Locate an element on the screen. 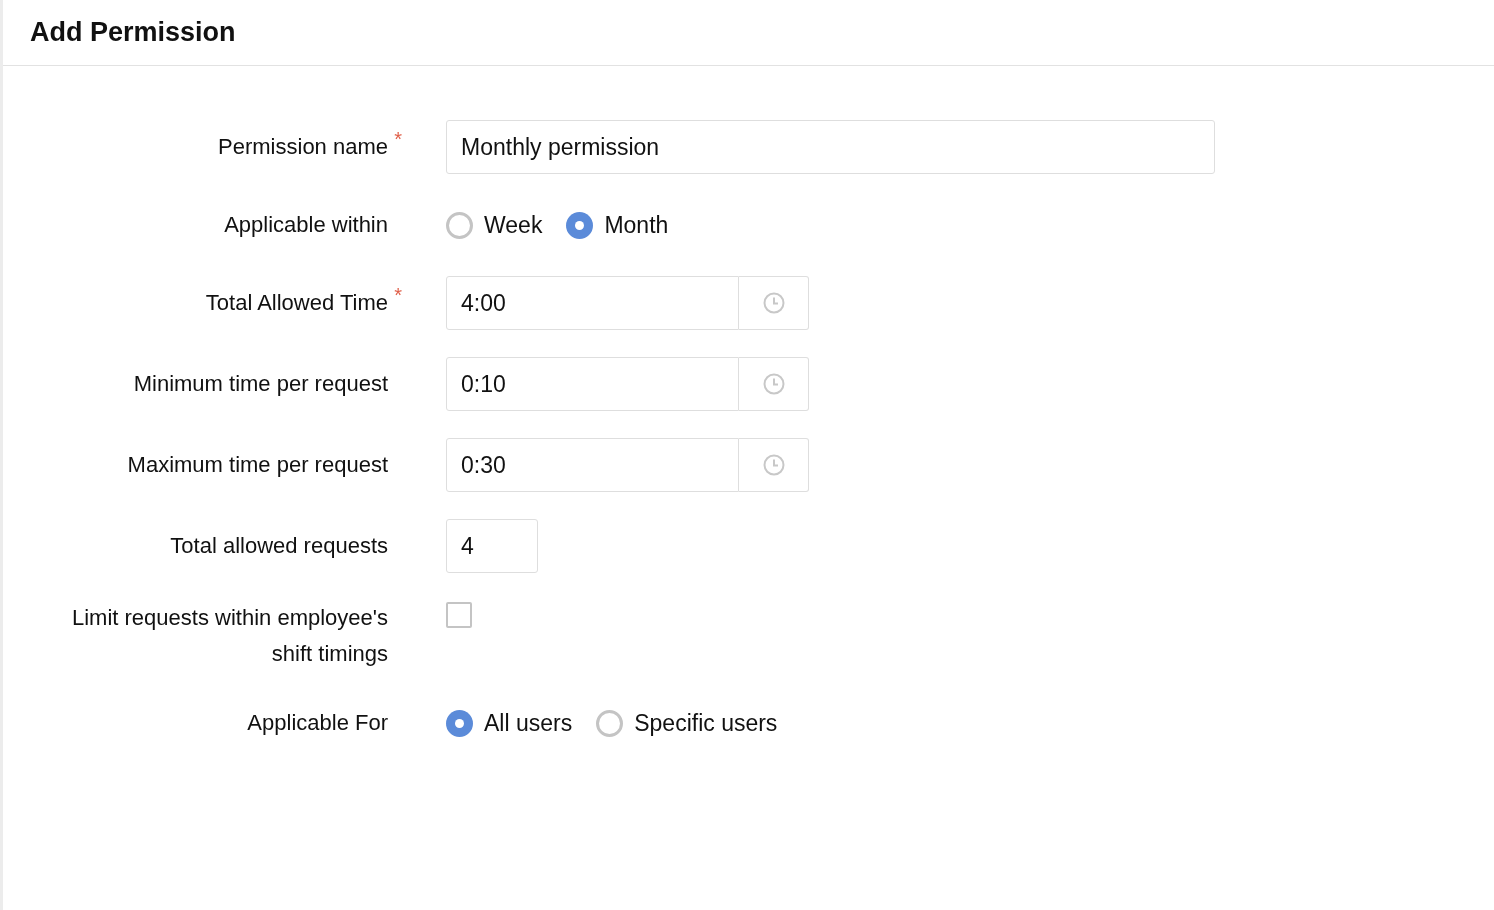 The image size is (1494, 910). radio-label: Specific users is located at coordinates (706, 723).